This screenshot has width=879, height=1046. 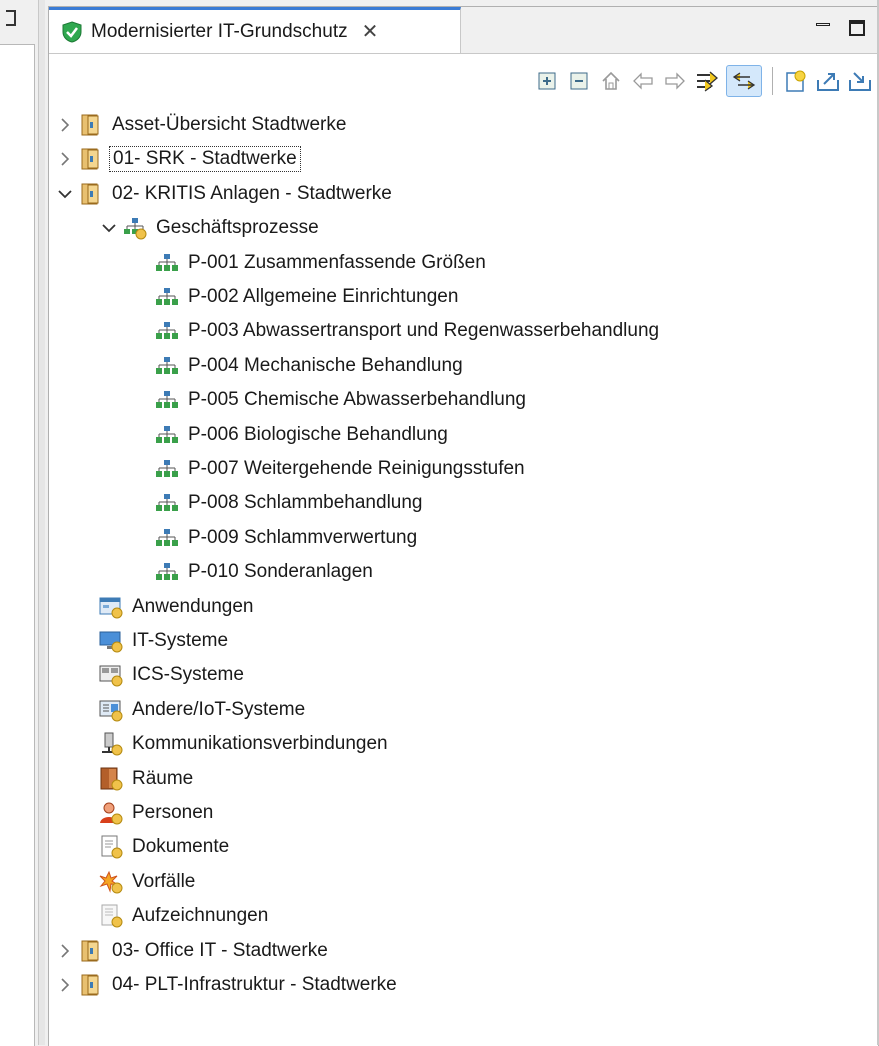 I want to click on view-toolbar, so click(x=703, y=81).